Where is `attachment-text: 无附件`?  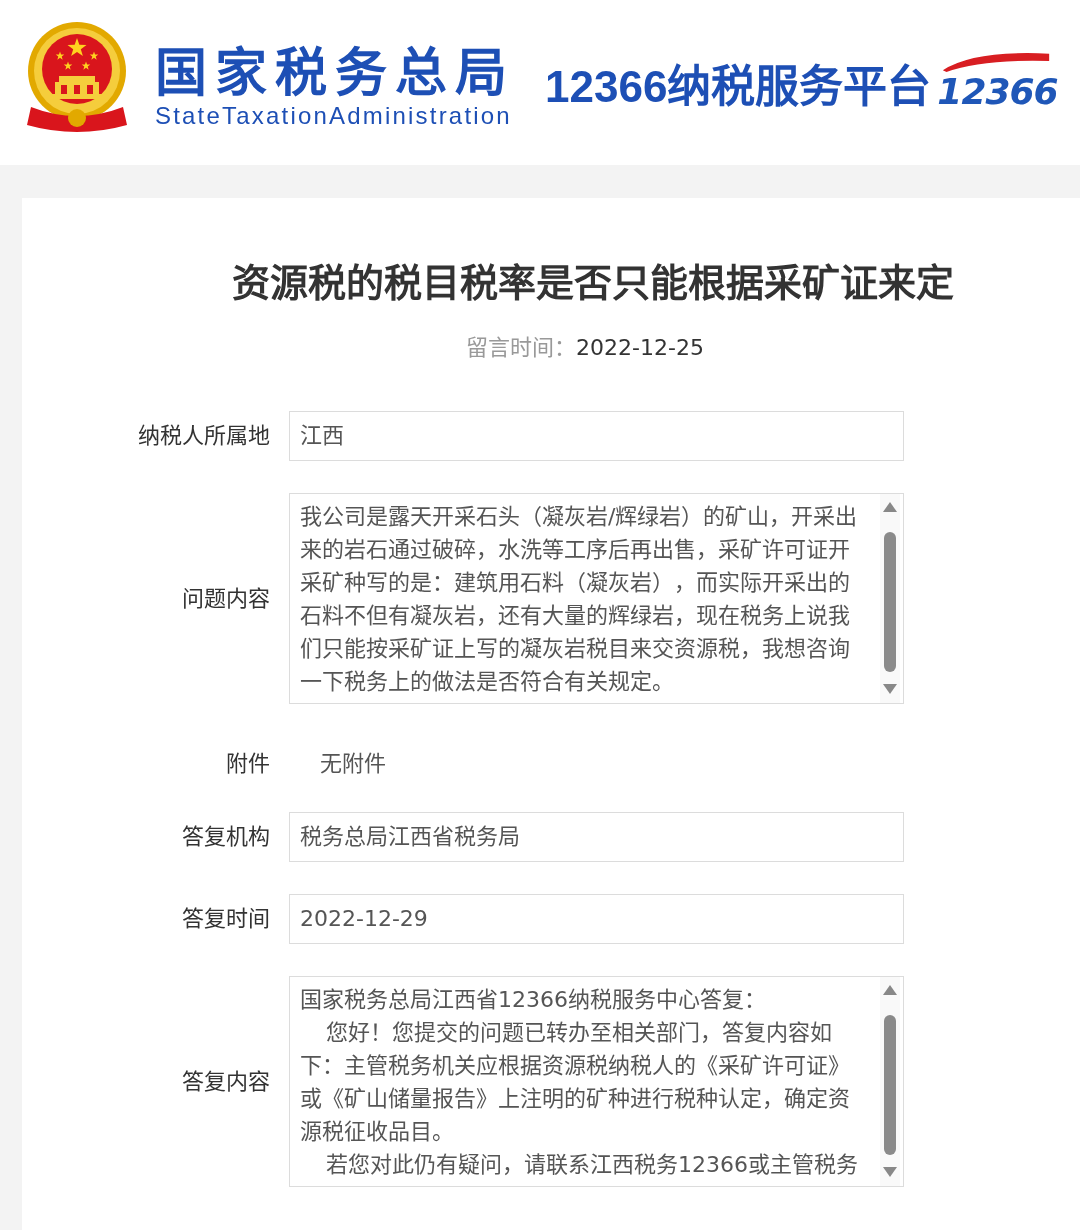 attachment-text: 无附件 is located at coordinates (353, 764).